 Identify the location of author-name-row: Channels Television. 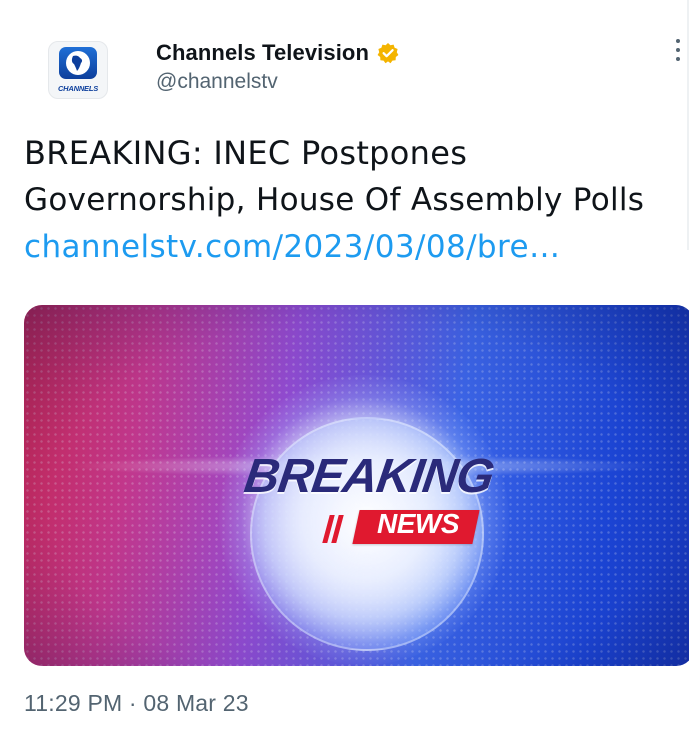
(277, 53).